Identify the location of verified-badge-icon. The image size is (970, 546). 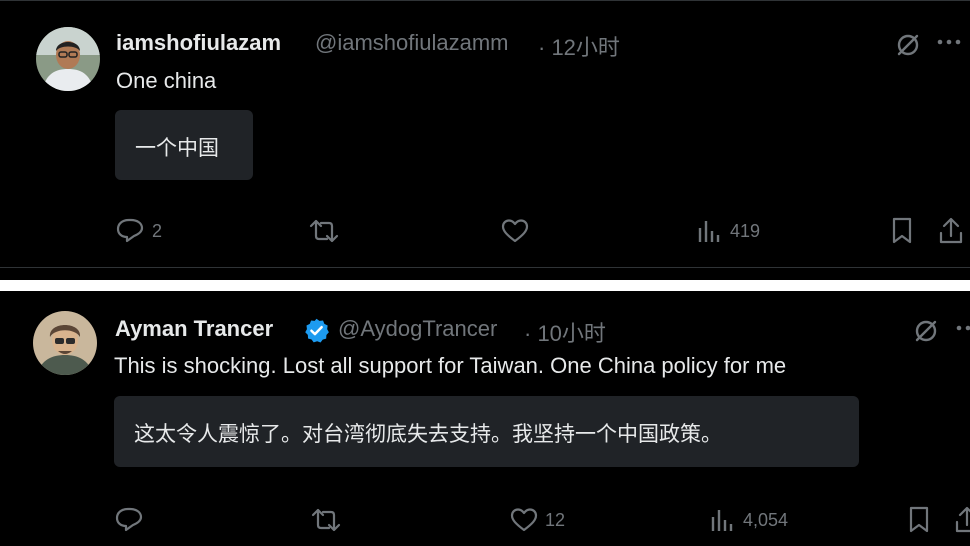
(316, 330).